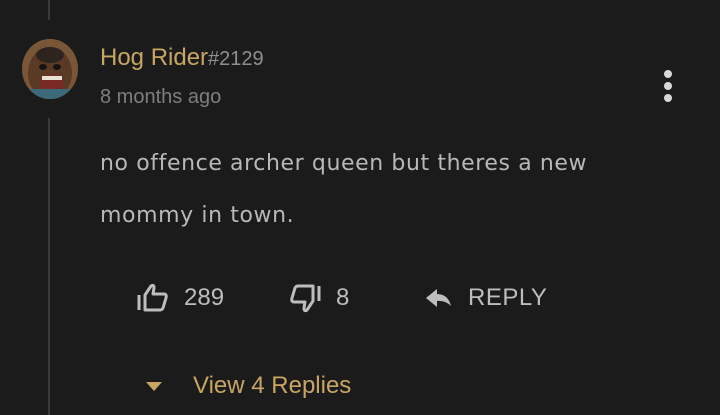 The height and width of the screenshot is (415, 720). I want to click on comment-author: Hog Rider#2129, so click(182, 58).